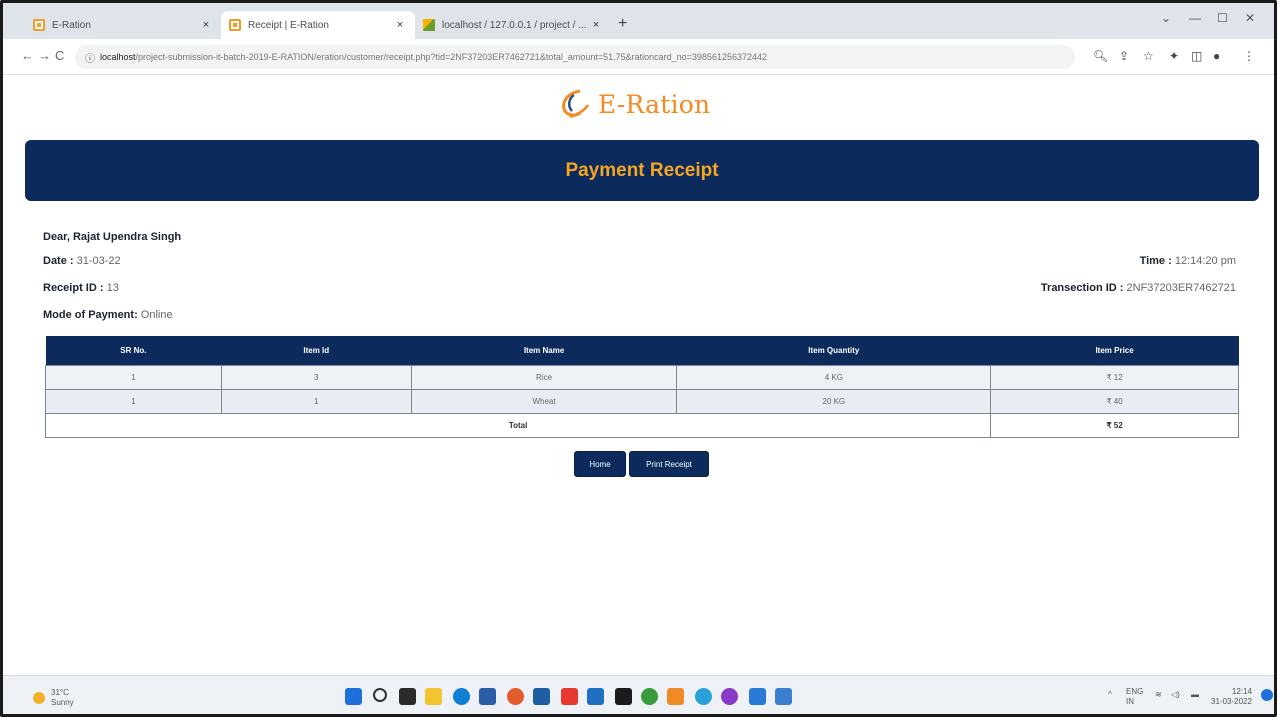  Describe the element at coordinates (600, 464) in the screenshot. I see `home-button: Home` at that location.